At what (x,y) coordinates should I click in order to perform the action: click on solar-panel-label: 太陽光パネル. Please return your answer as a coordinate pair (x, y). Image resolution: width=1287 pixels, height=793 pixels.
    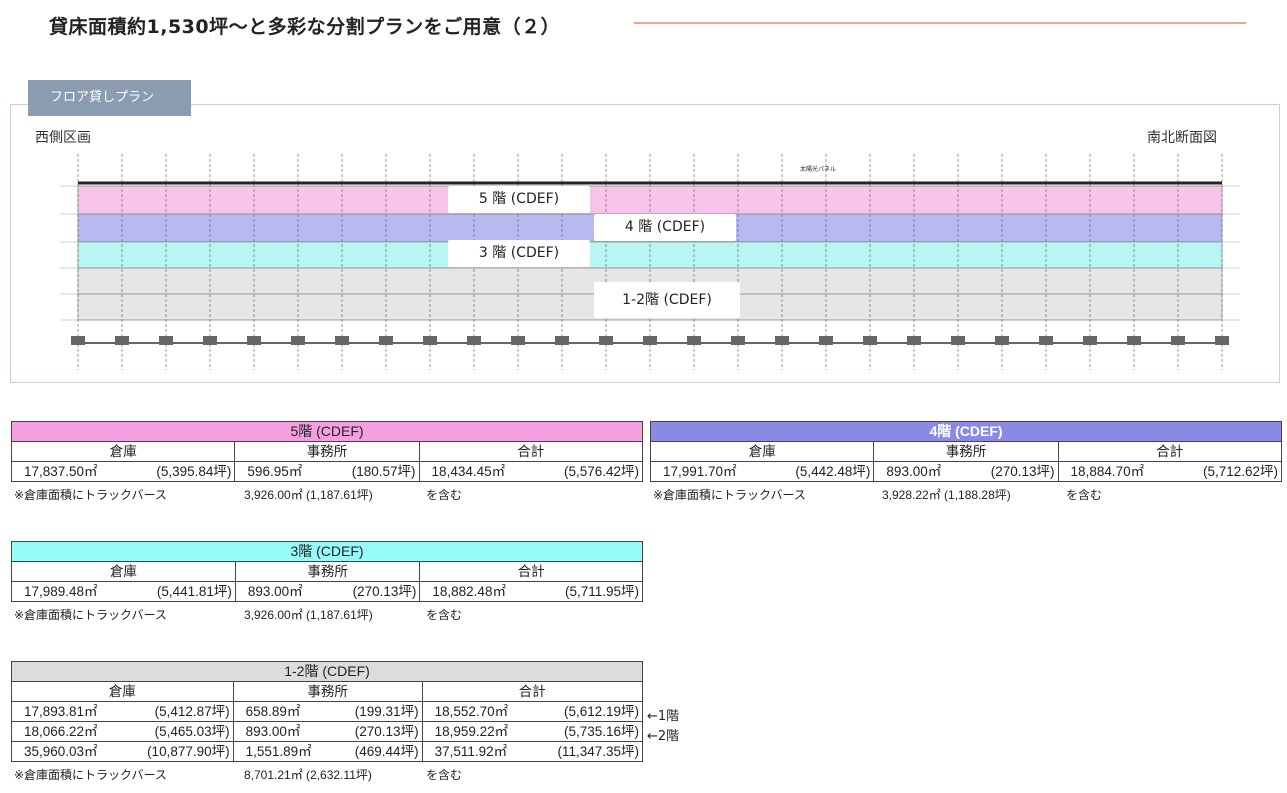
    Looking at the image, I should click on (818, 169).